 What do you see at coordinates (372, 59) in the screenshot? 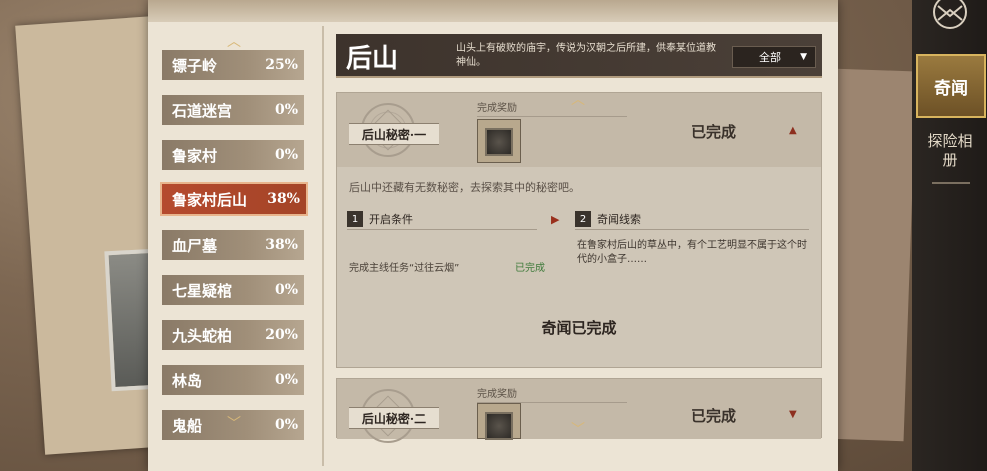
I see `region-title: 后山` at bounding box center [372, 59].